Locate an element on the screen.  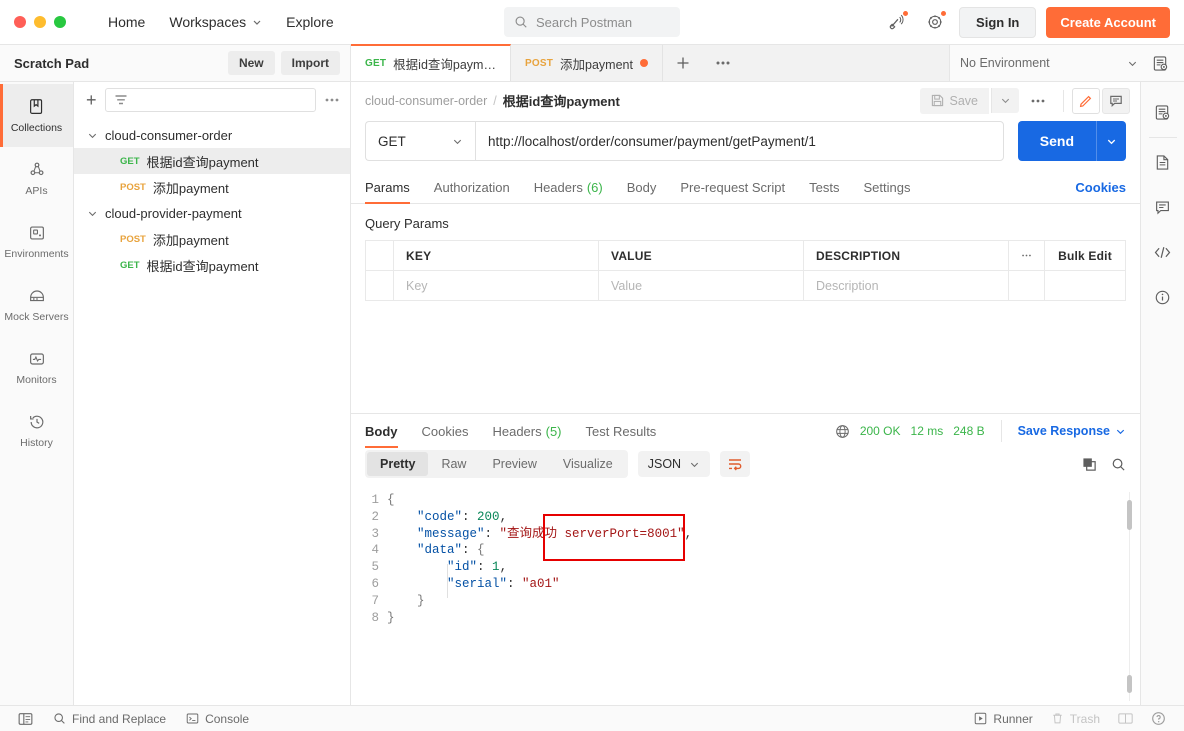
new-button: New is located at coordinates (251, 63).